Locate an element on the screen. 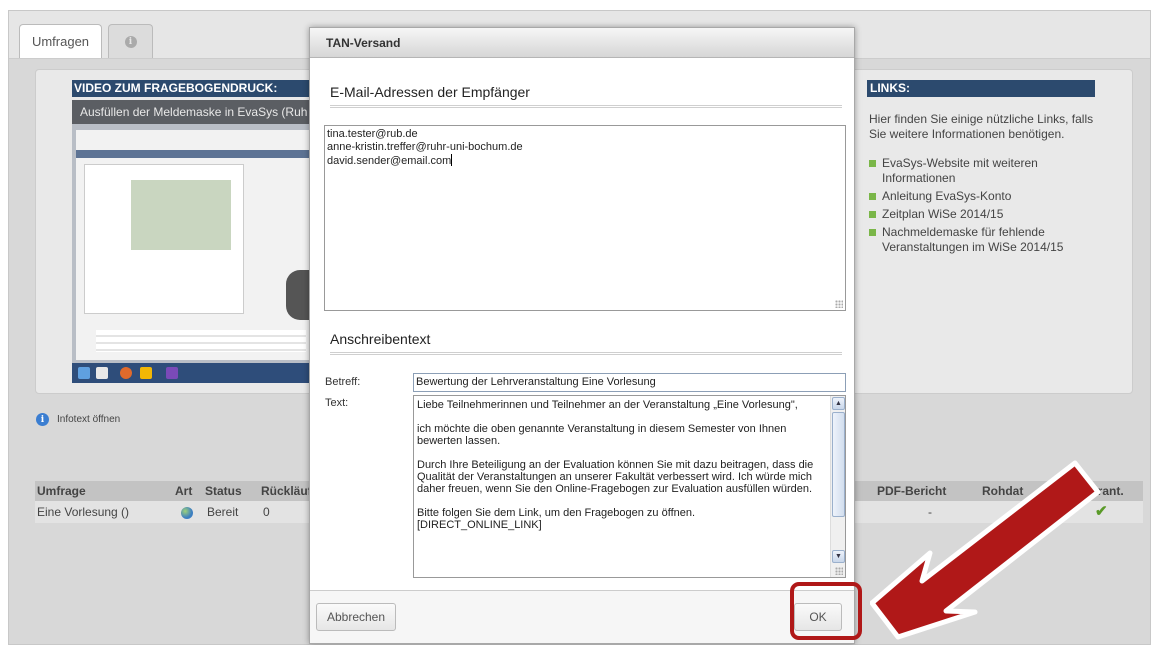 The height and width of the screenshot is (645, 1151). red-arrow-icon is located at coordinates (985, 550).